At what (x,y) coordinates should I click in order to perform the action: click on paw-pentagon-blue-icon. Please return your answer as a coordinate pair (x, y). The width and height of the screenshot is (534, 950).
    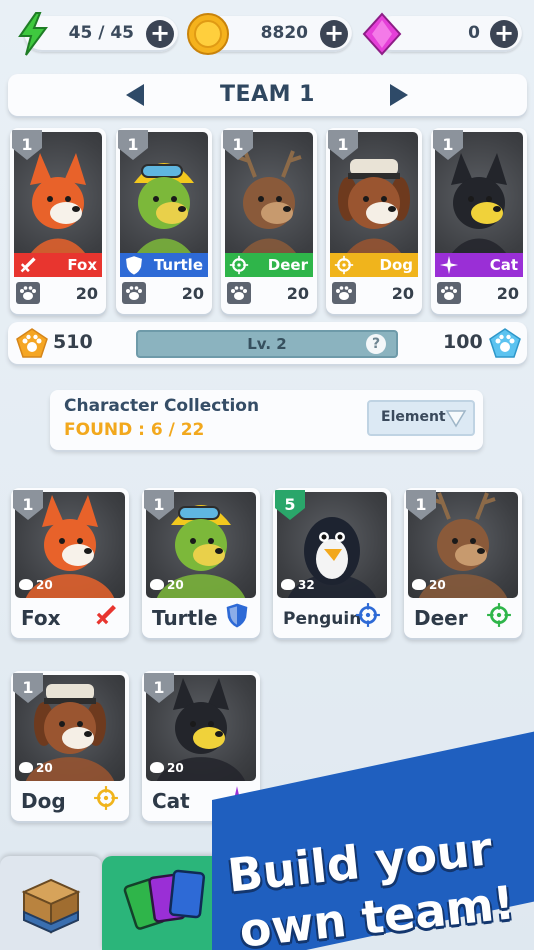
    Looking at the image, I should click on (505, 343).